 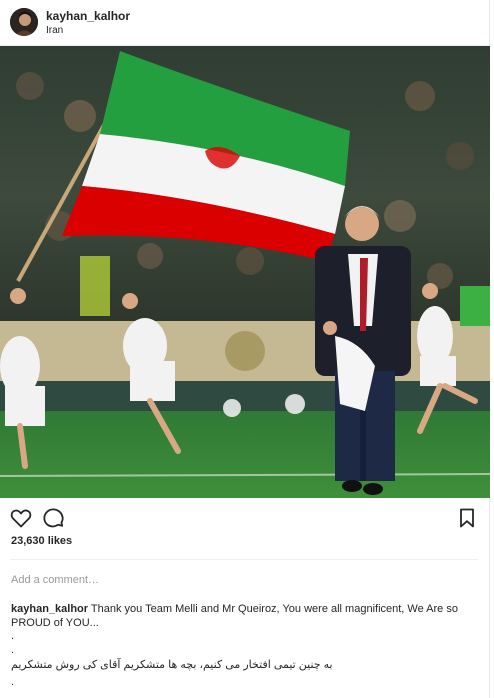 What do you see at coordinates (244, 559) in the screenshot?
I see `divider` at bounding box center [244, 559].